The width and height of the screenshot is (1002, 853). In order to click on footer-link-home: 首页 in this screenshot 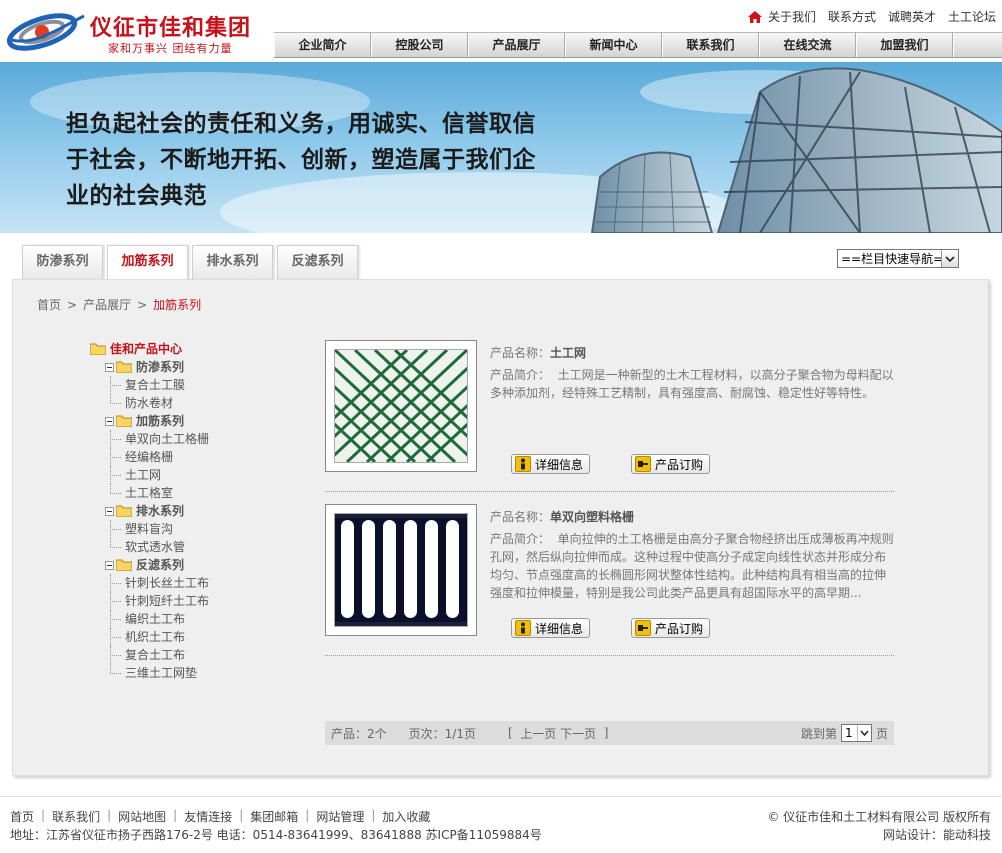, I will do `click(22, 816)`.